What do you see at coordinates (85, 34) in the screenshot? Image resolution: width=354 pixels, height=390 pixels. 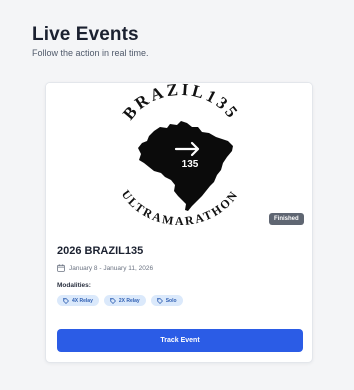 I see `page-title: Live Events` at bounding box center [85, 34].